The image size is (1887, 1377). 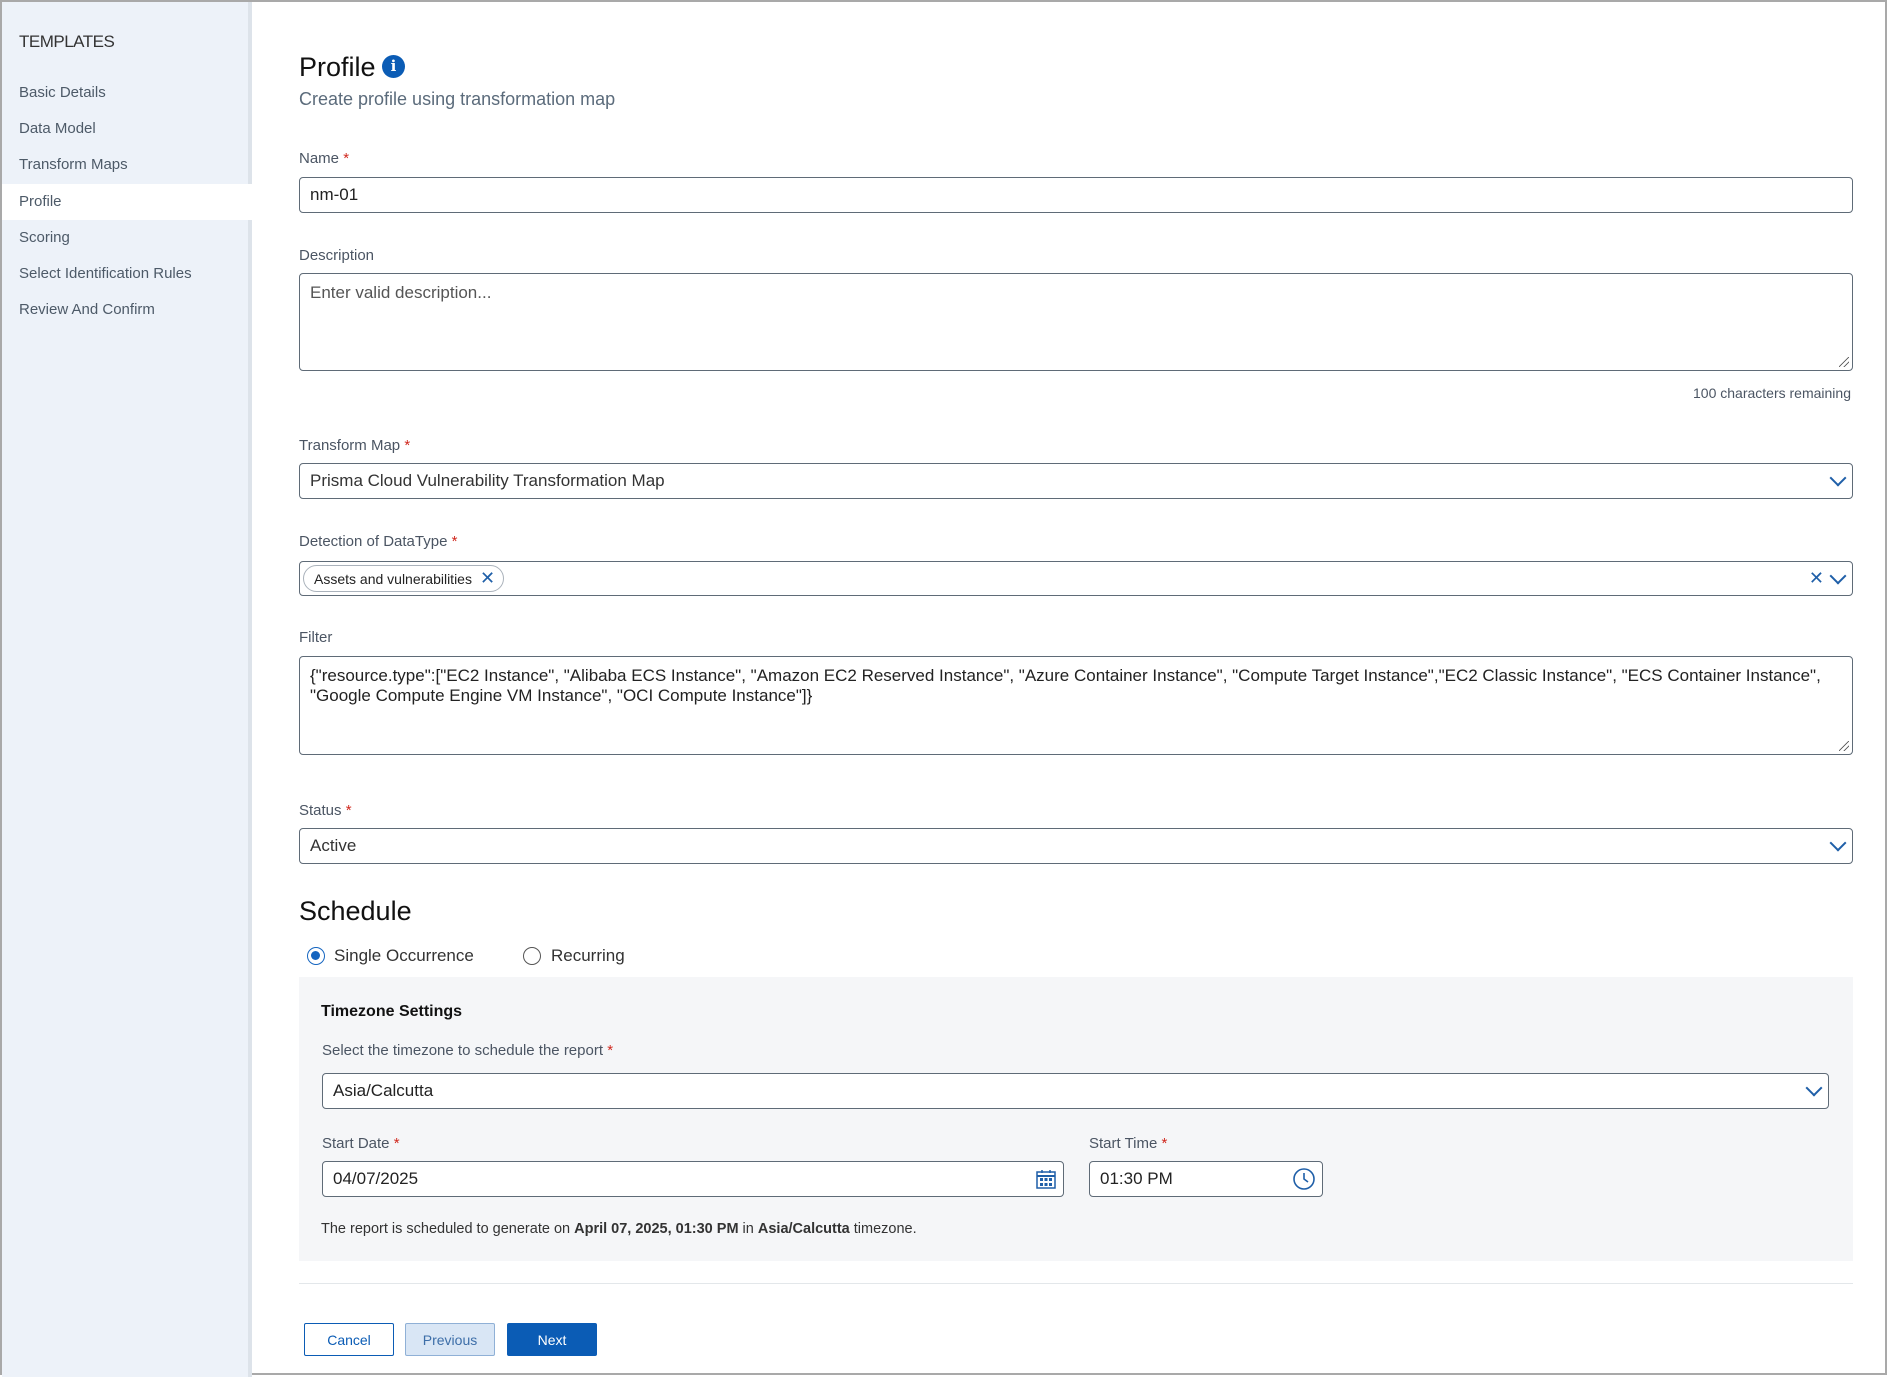 I want to click on calendar-icon, so click(x=1046, y=1179).